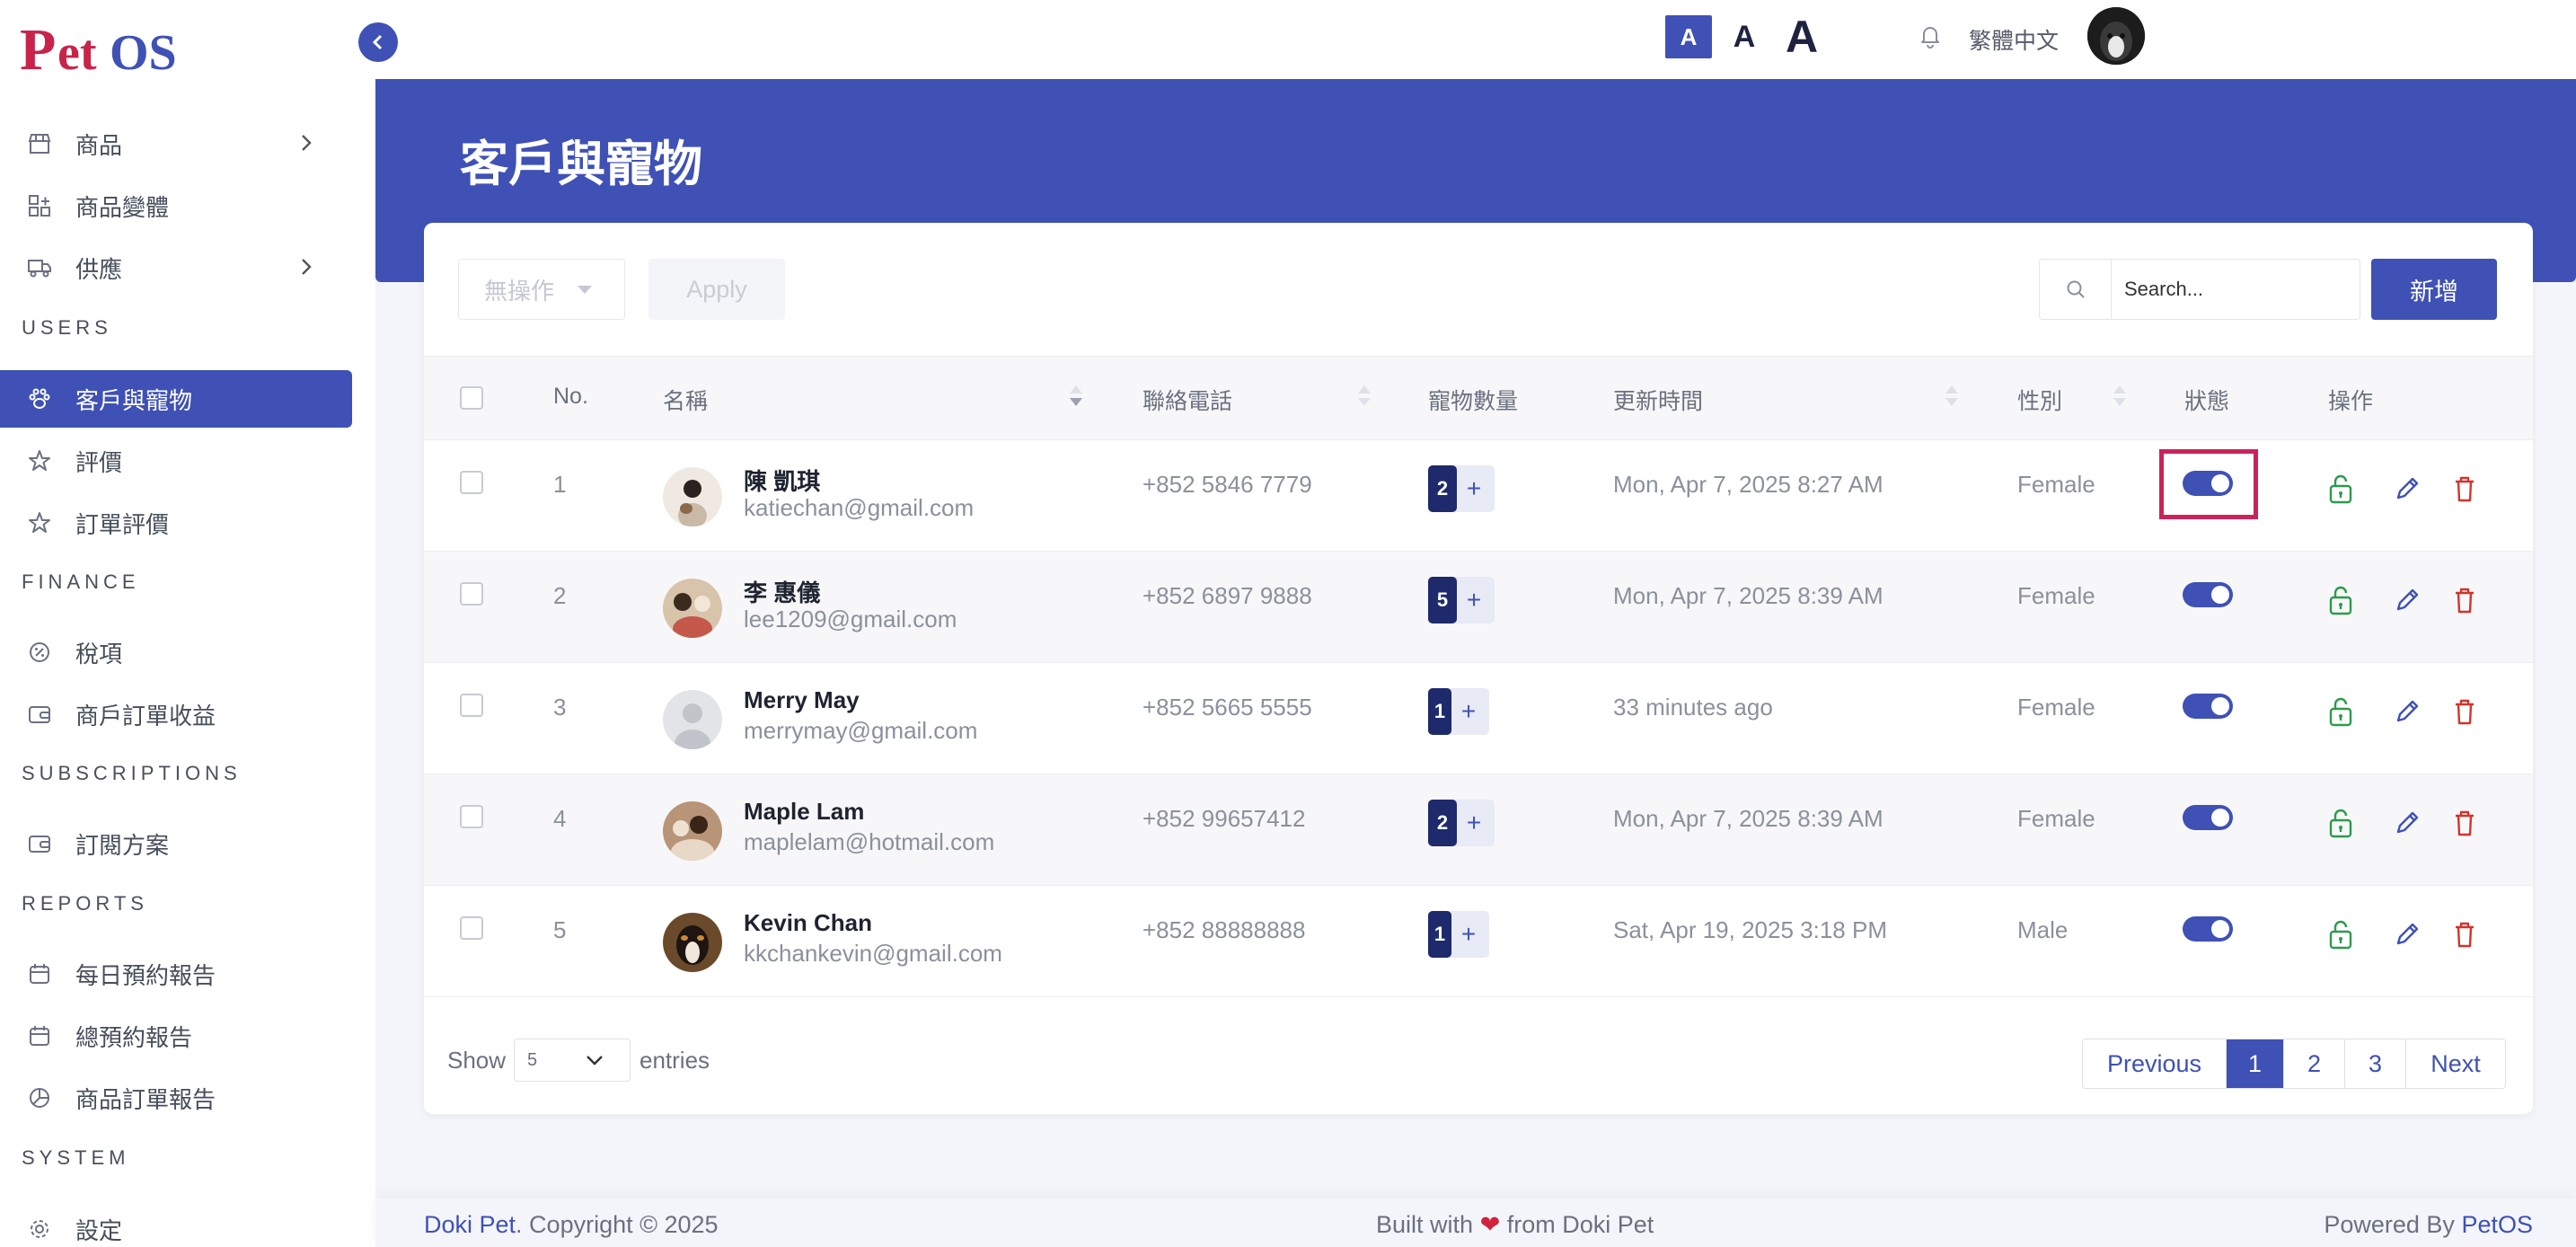 This screenshot has height=1247, width=2576. I want to click on sidebar-item-reviews: 評價, so click(176, 461).